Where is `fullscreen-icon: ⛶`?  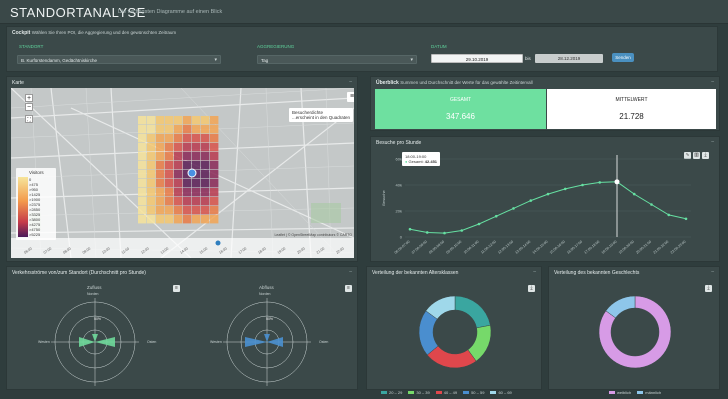 fullscreen-icon: ⛶ is located at coordinates (29, 119).